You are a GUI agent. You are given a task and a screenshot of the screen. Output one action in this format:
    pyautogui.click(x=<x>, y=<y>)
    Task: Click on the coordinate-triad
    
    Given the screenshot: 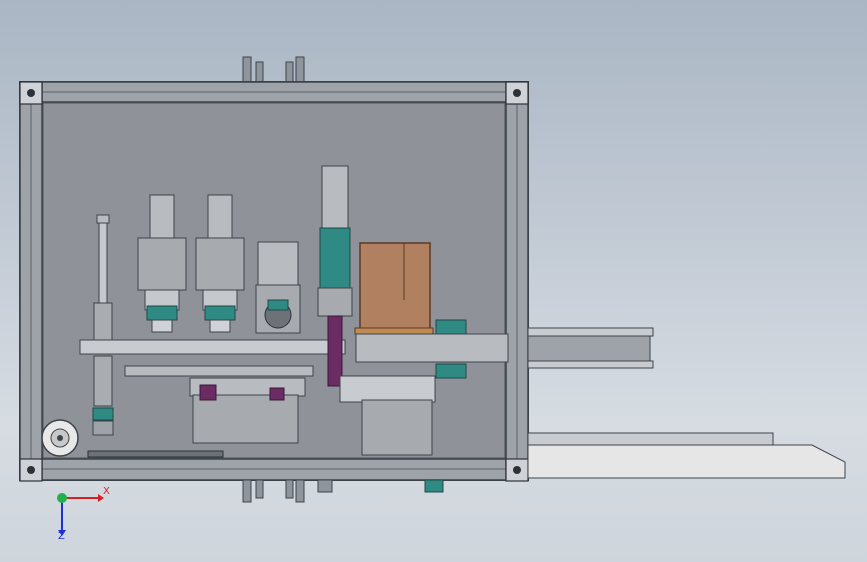 What is the action you would take?
    pyautogui.click(x=80, y=514)
    